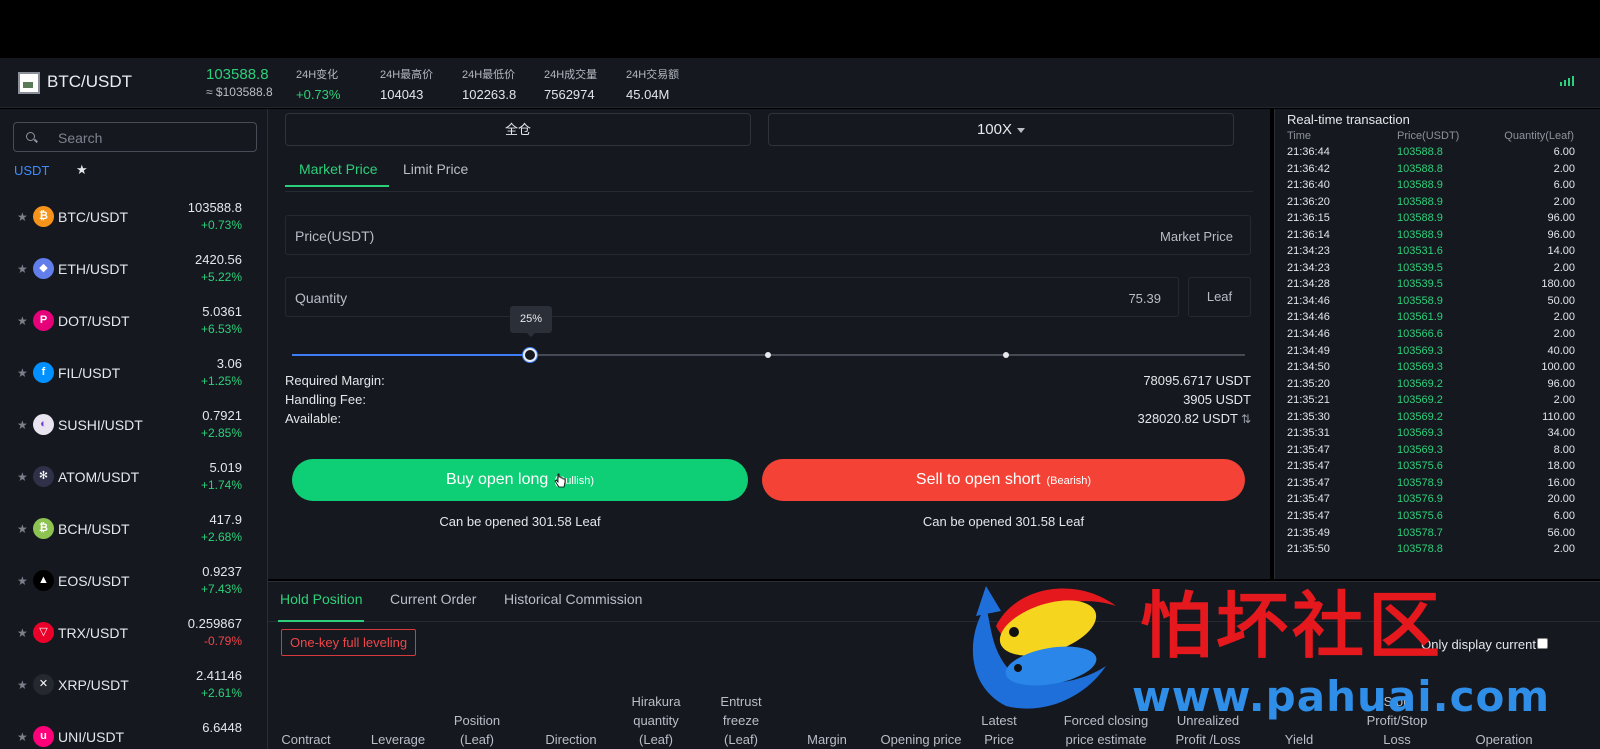 Image resolution: width=1600 pixels, height=749 pixels. I want to click on transaction-row: 21:36:42 103588.8 2.00, so click(1437, 171).